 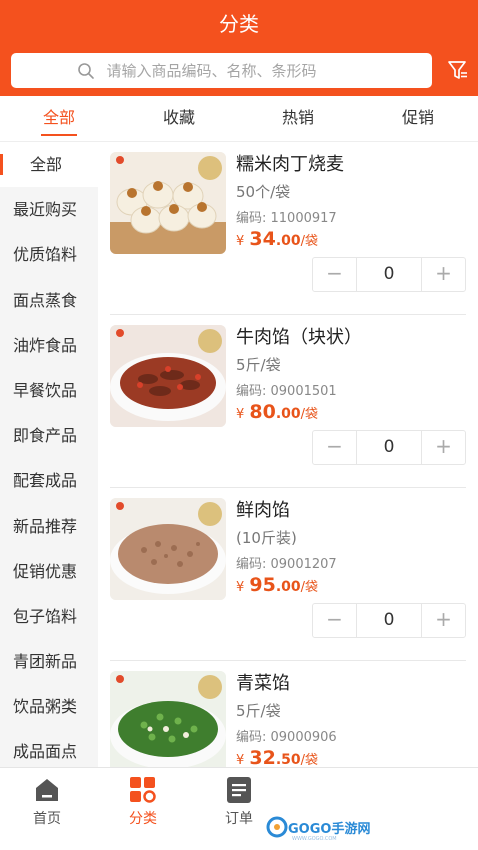 What do you see at coordinates (49, 526) in the screenshot?
I see `sidebar-item-new: 新品推荐` at bounding box center [49, 526].